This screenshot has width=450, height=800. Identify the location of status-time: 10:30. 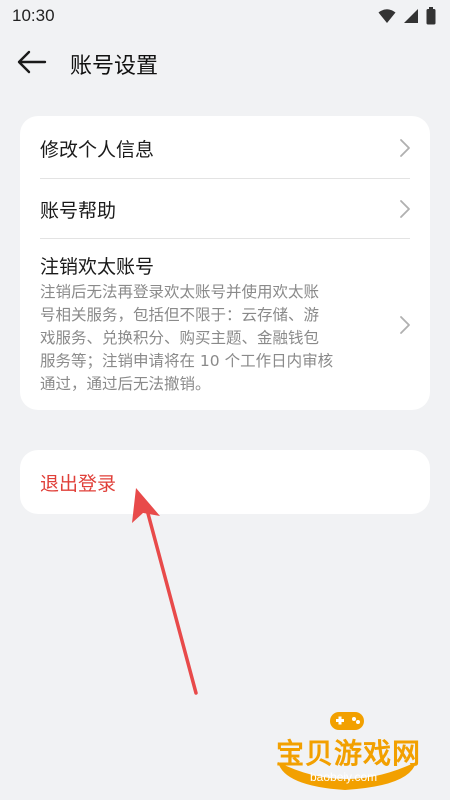
(33, 15).